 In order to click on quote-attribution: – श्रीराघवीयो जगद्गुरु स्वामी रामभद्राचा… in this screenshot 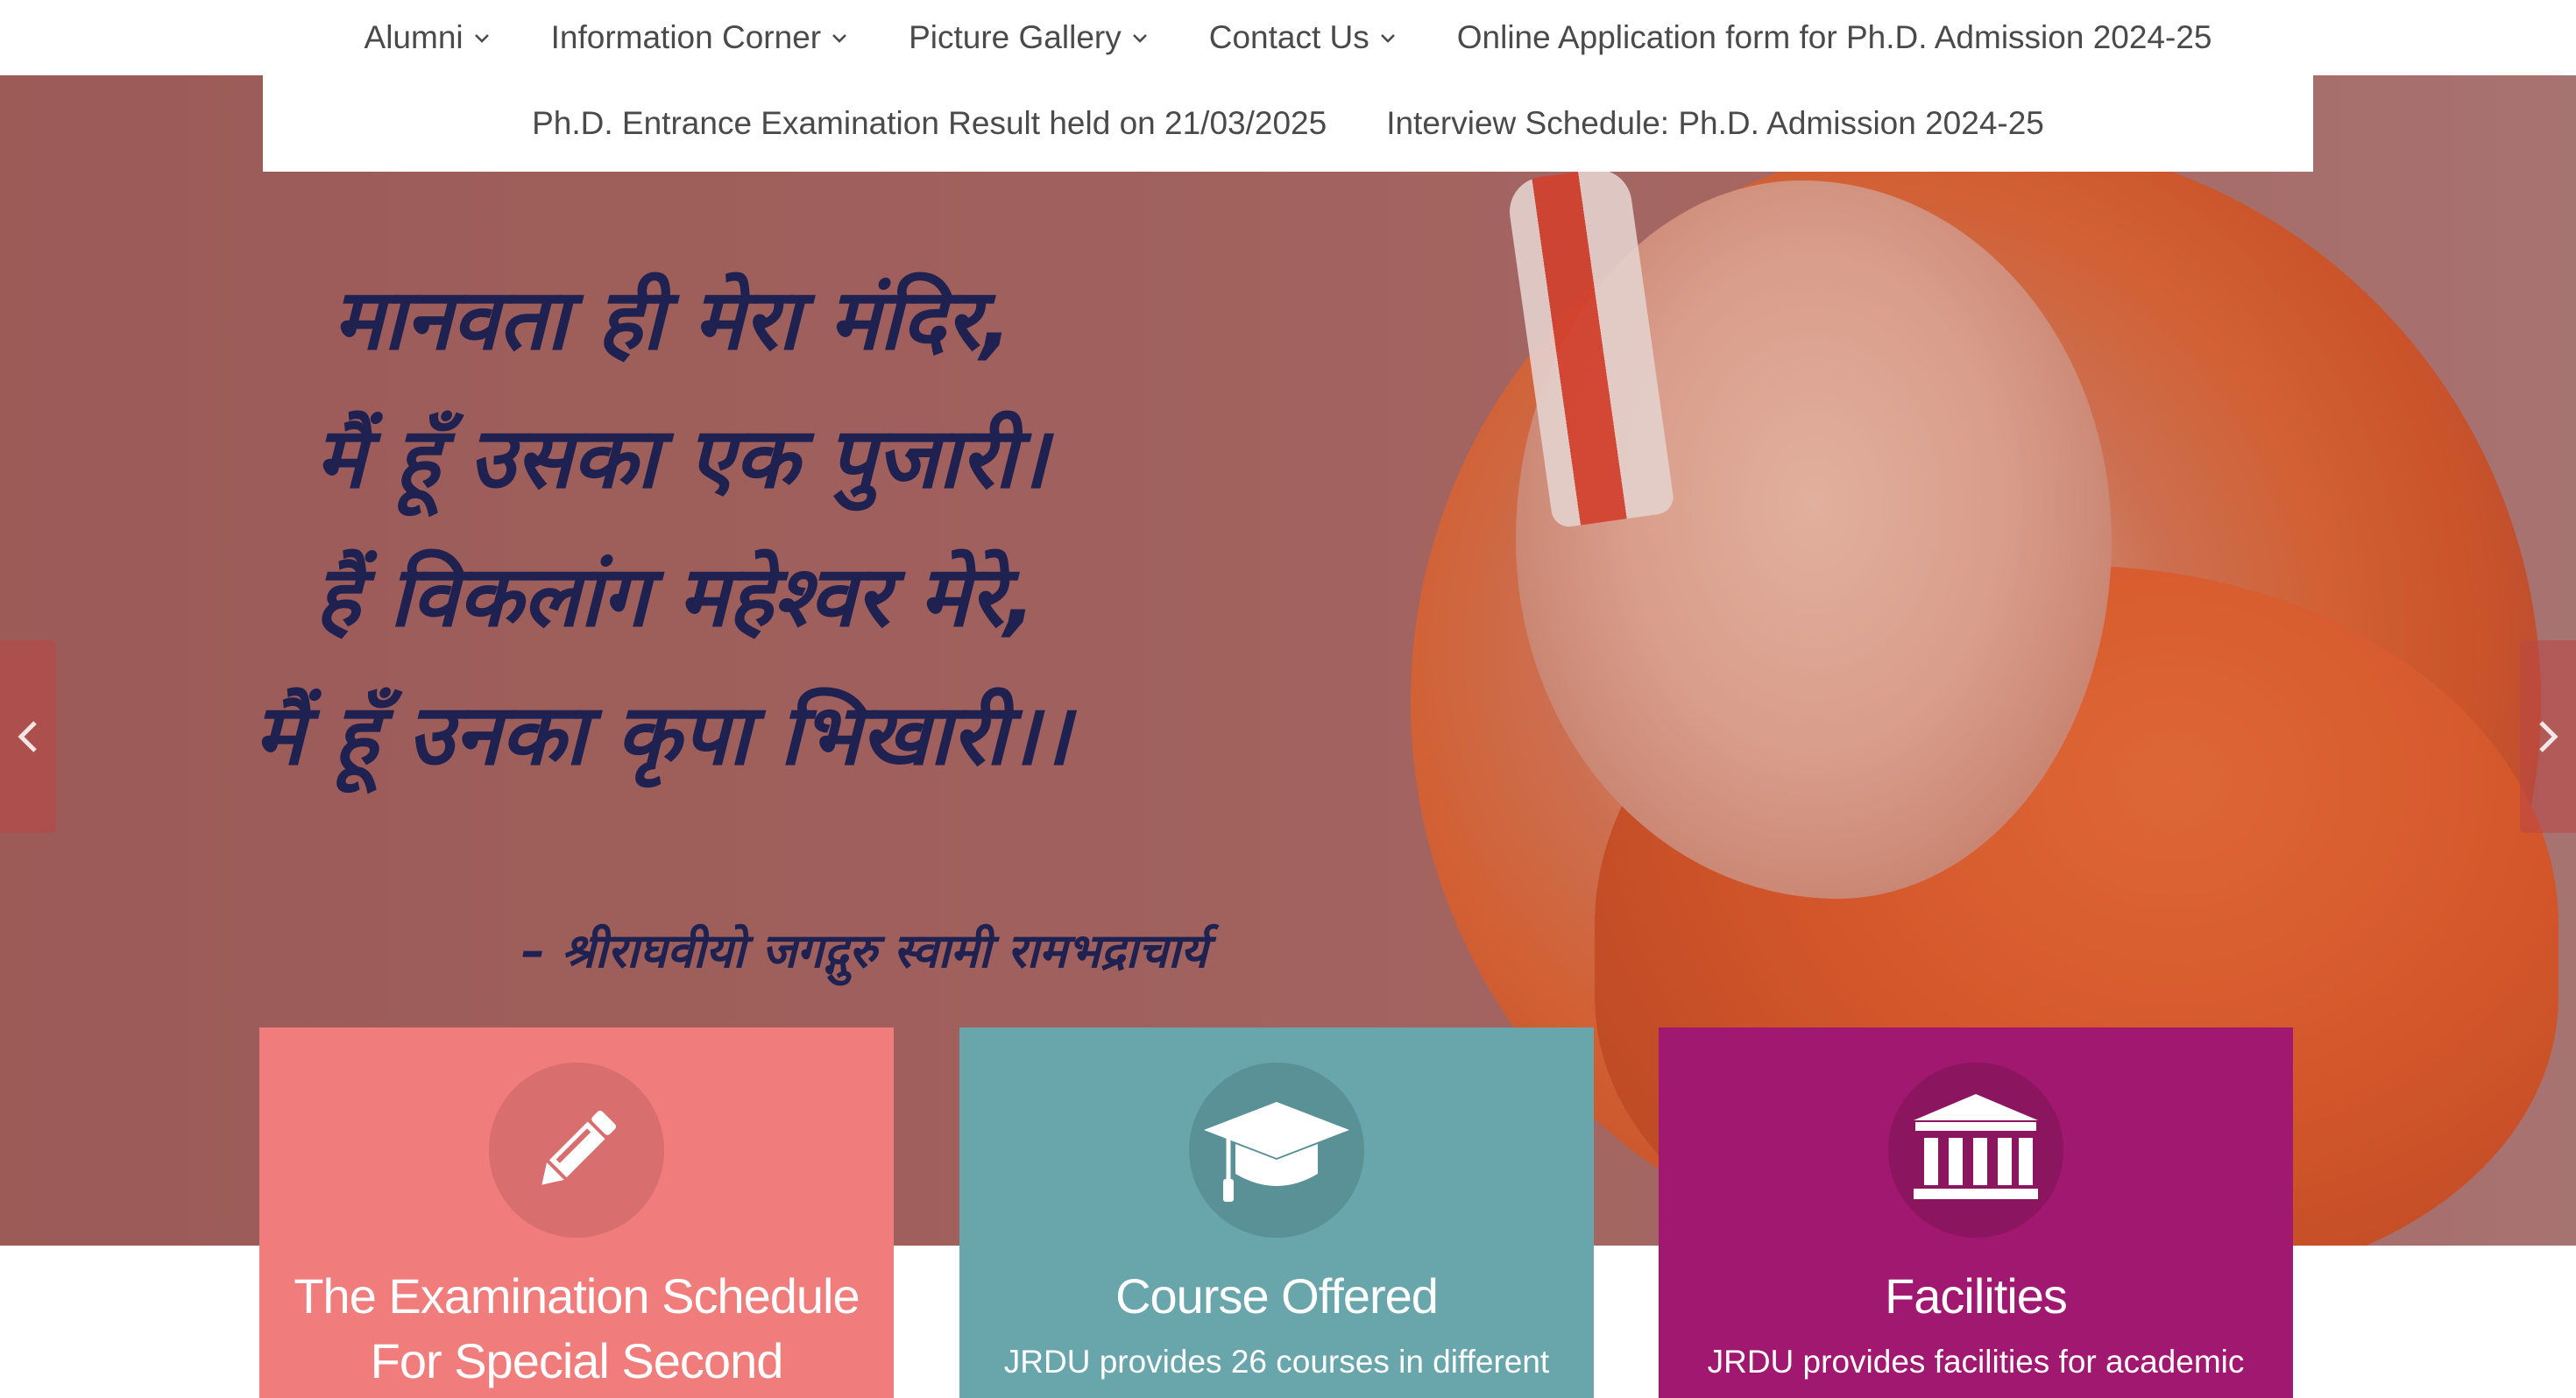, I will do `click(864, 950)`.